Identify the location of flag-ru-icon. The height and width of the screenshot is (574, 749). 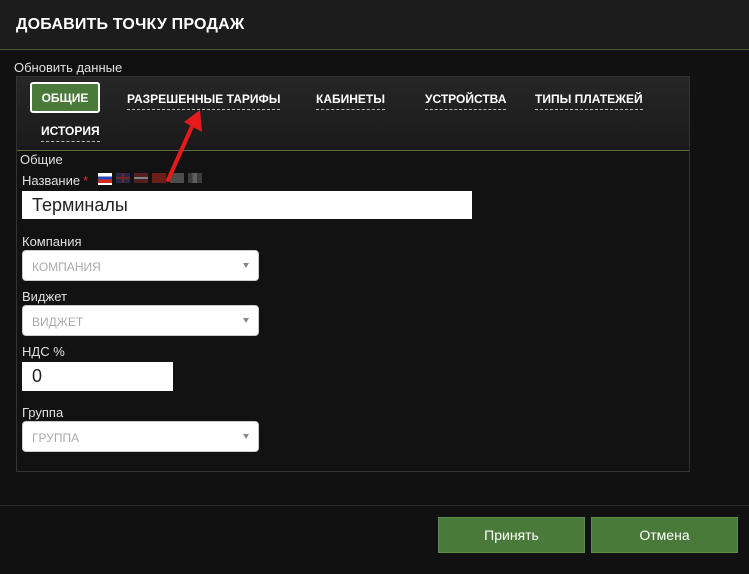
(105, 179).